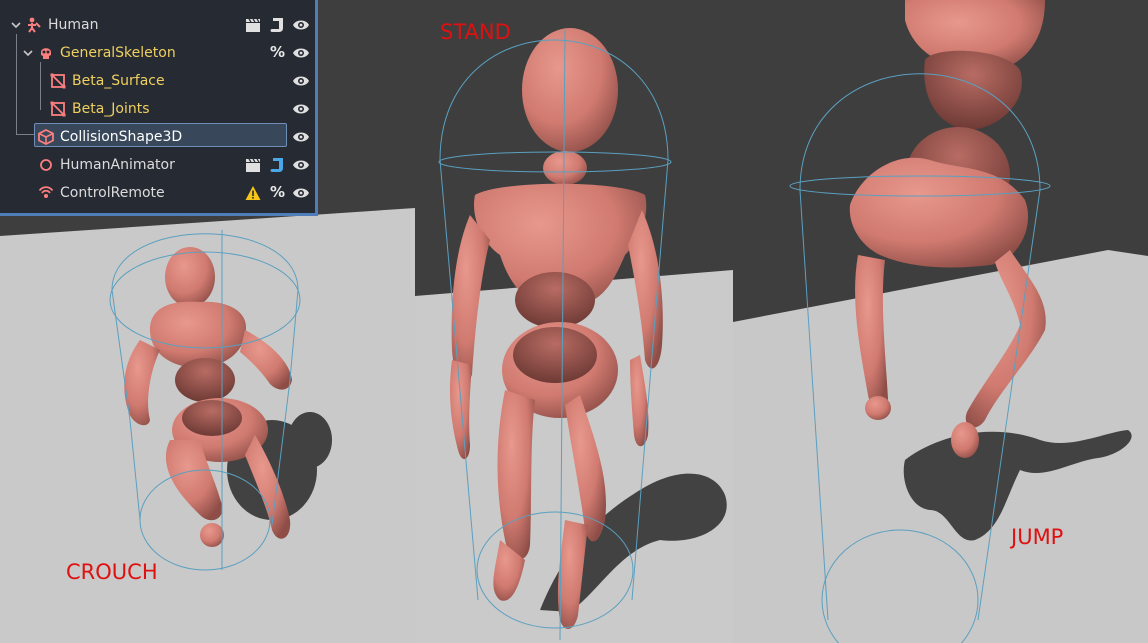 The width and height of the screenshot is (1148, 643). What do you see at coordinates (1037, 537) in the screenshot?
I see `jump-label: JUMP` at bounding box center [1037, 537].